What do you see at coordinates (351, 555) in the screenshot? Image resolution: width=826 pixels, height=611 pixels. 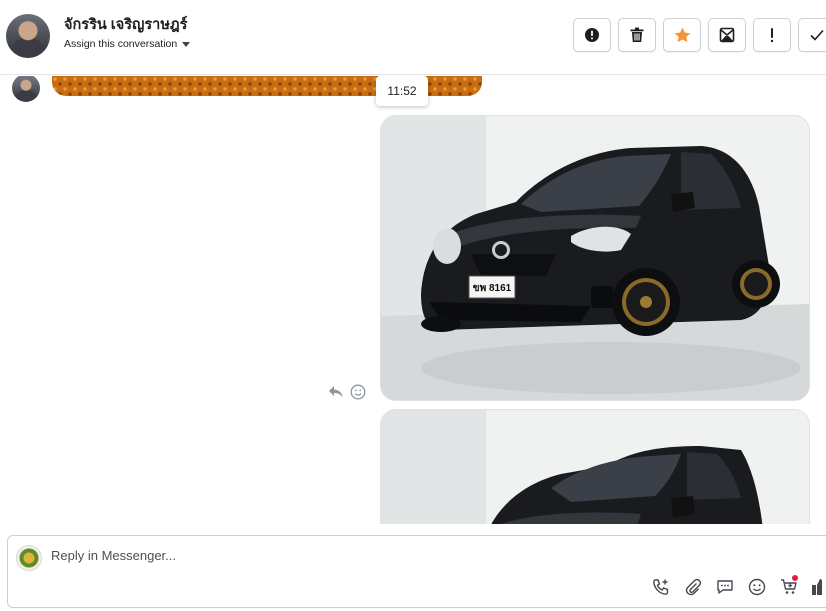 I see `reply-input` at bounding box center [351, 555].